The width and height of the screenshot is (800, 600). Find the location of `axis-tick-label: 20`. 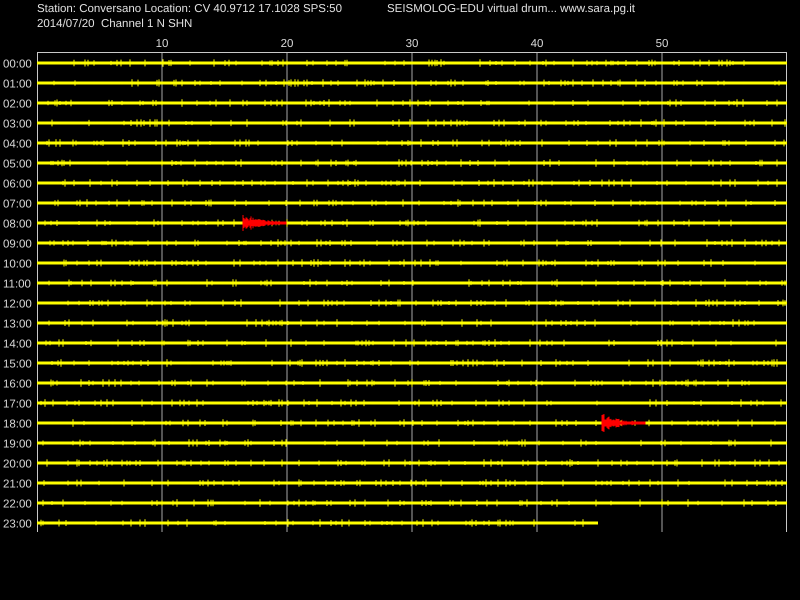

axis-tick-label: 20 is located at coordinates (287, 44).